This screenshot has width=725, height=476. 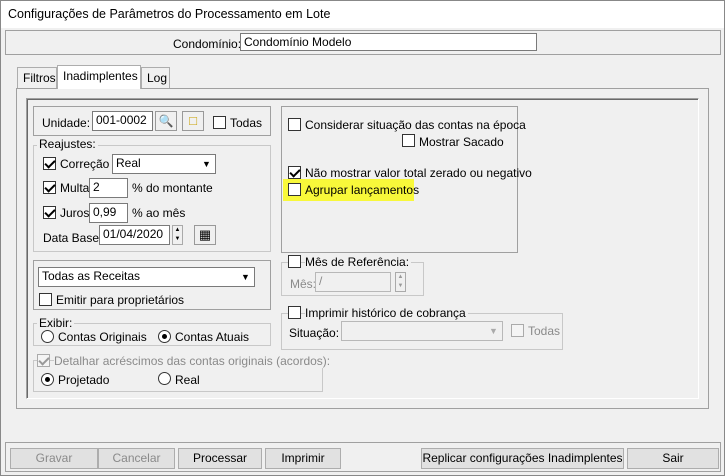 What do you see at coordinates (362, 190) in the screenshot?
I see `agrupar-label: Agrupar lançamentos` at bounding box center [362, 190].